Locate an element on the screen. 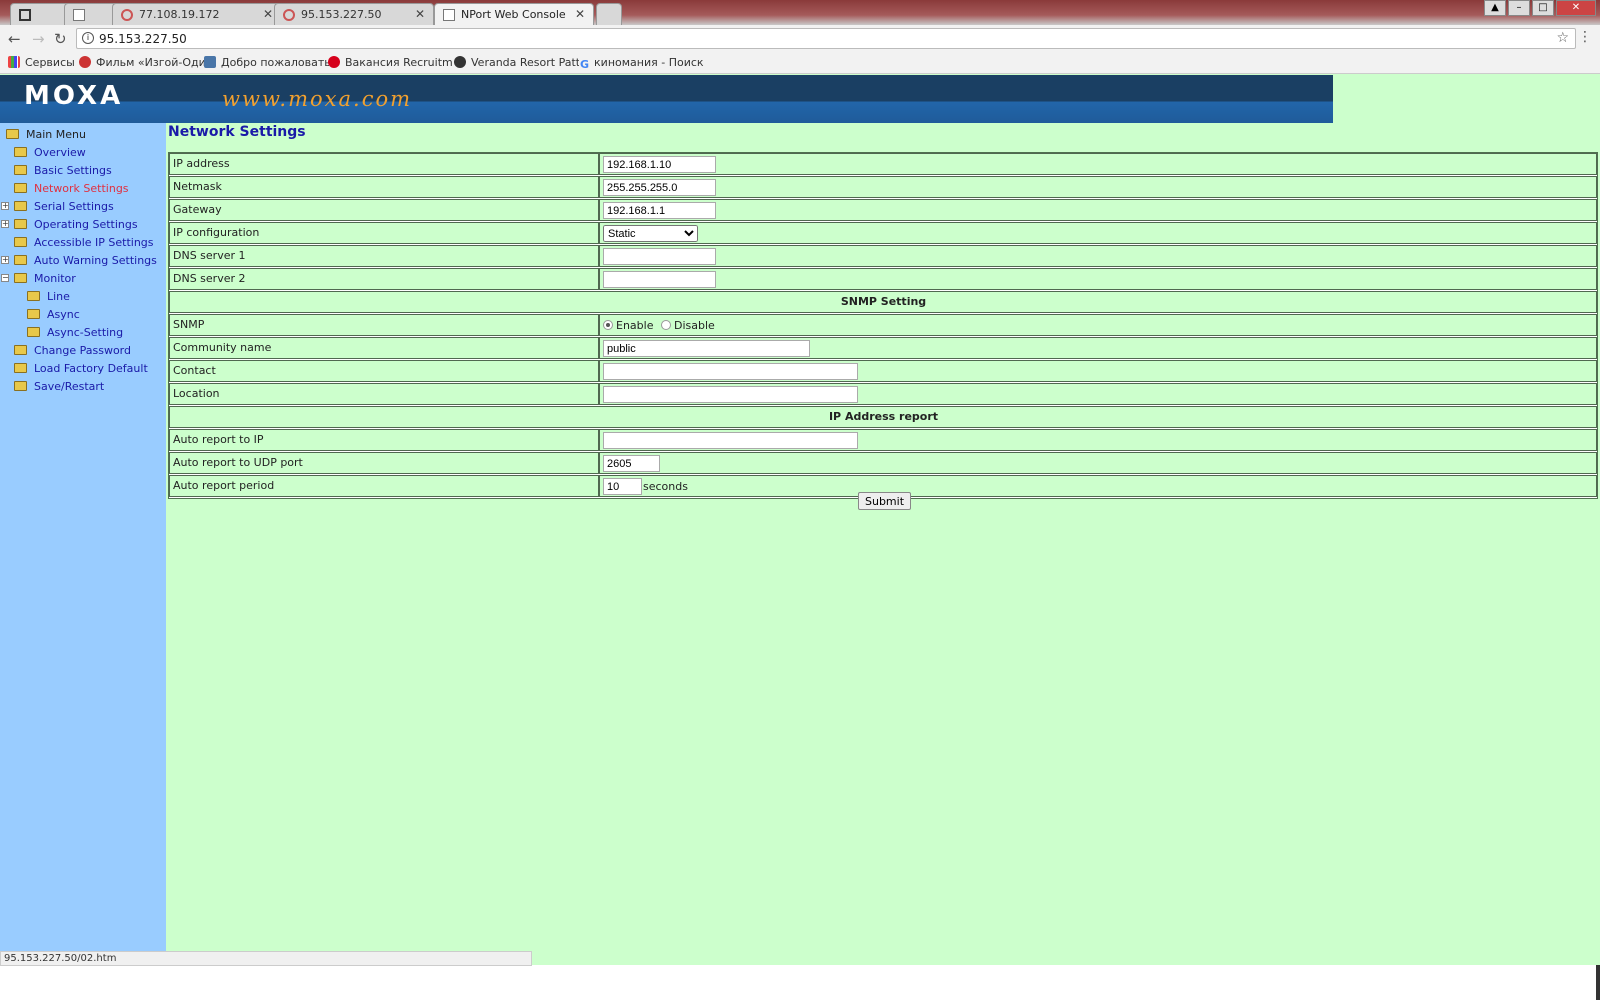  back-icon: ← is located at coordinates (14, 39).